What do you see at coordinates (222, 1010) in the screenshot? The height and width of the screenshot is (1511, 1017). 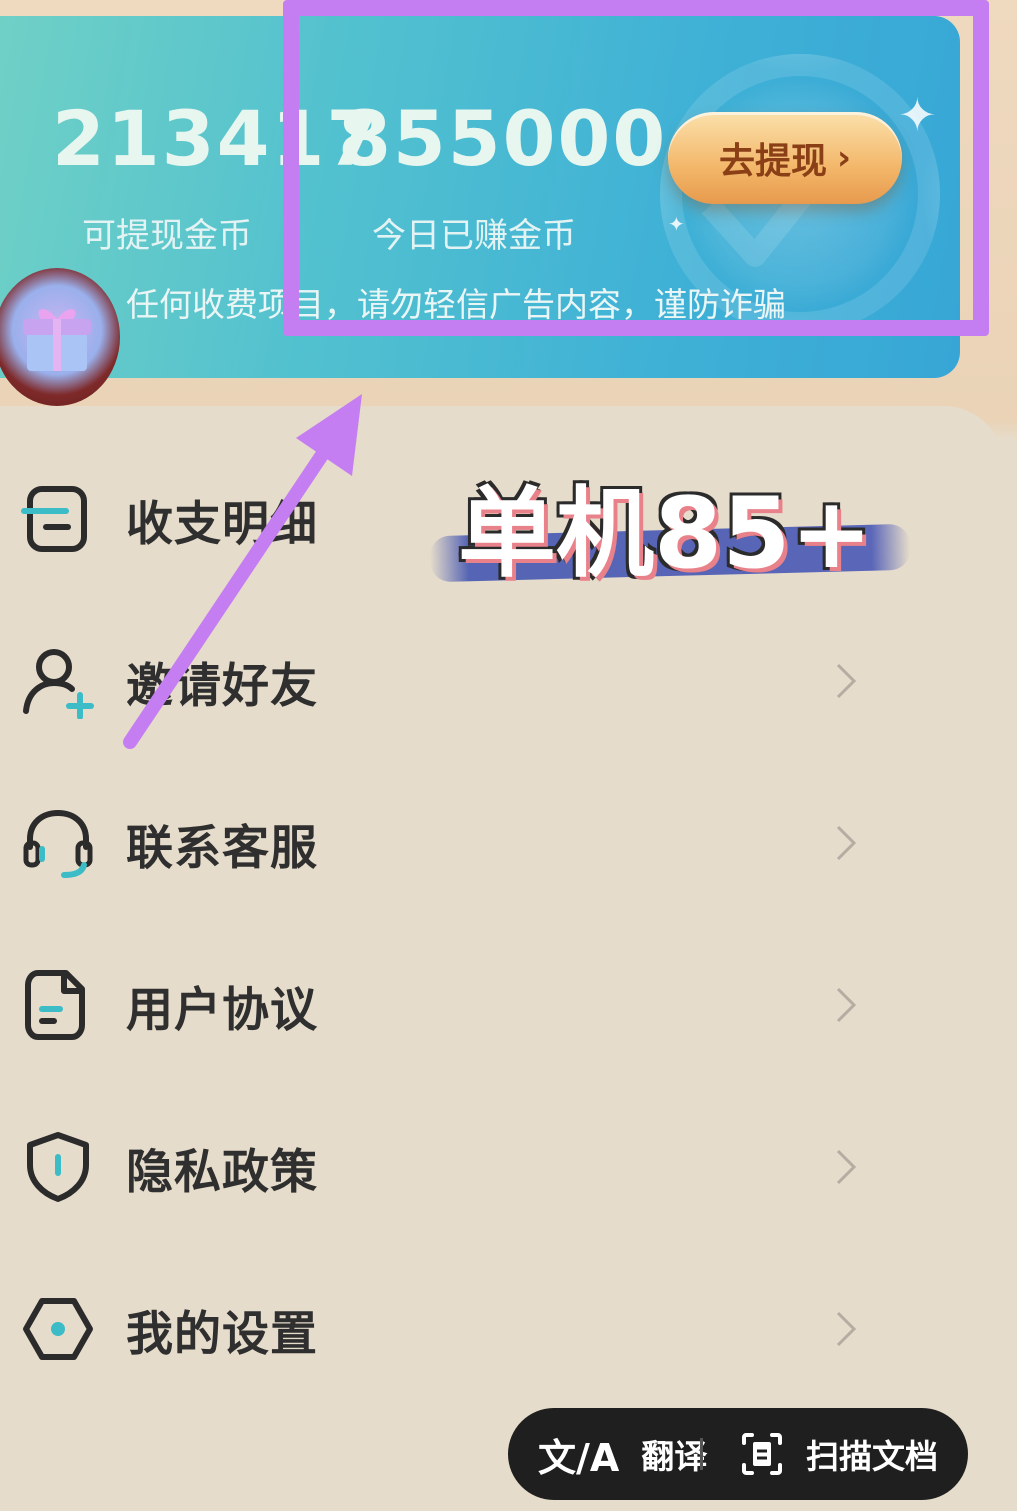 I see `menu-item-label: 用户协议` at bounding box center [222, 1010].